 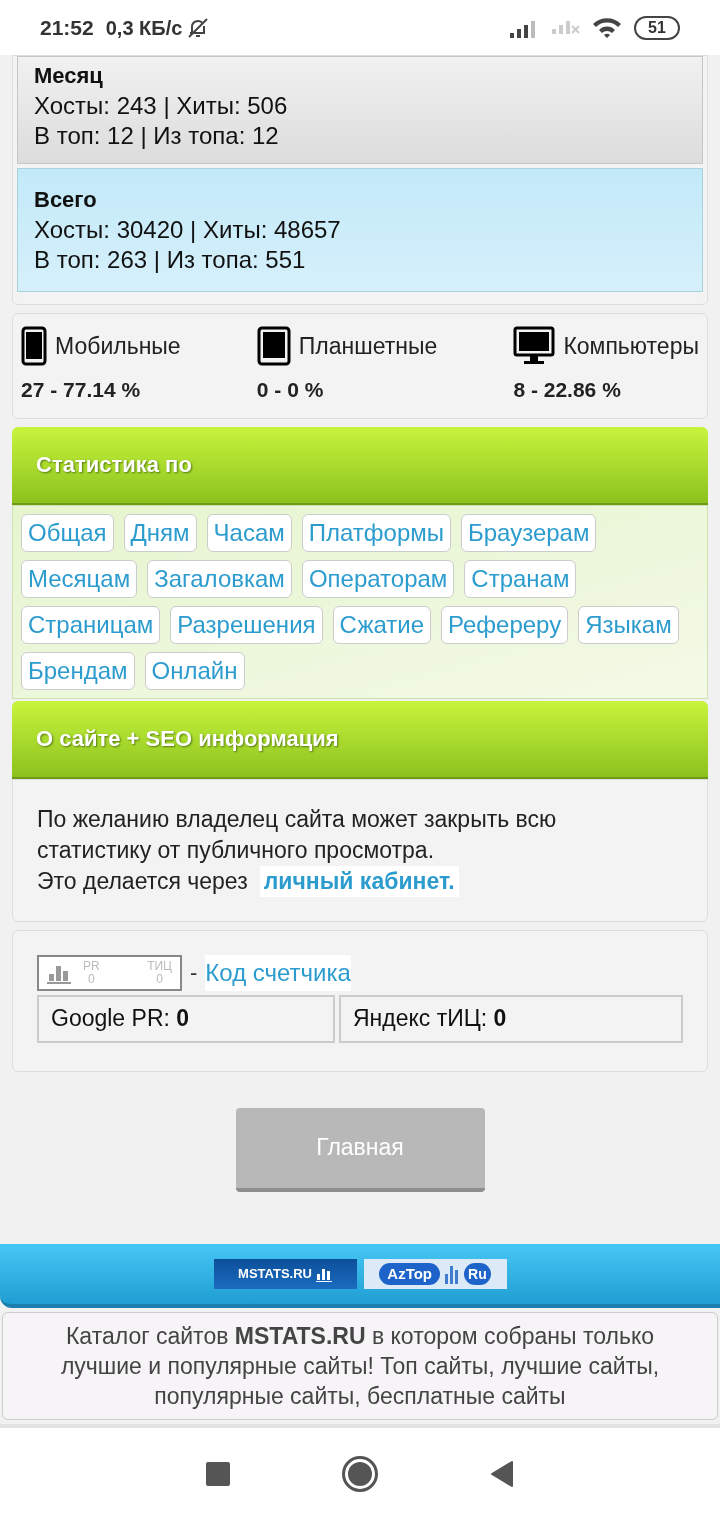 I want to click on stats-link: Месяцам, so click(x=79, y=578).